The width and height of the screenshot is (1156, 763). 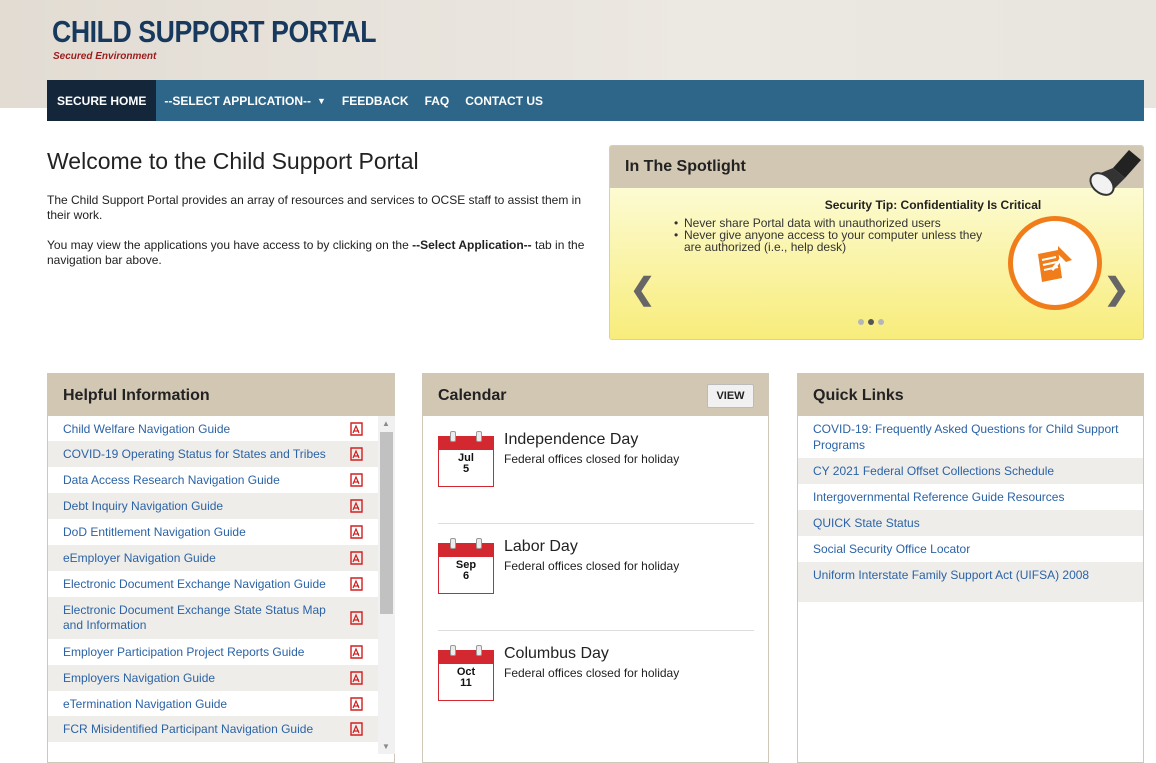 I want to click on list-item-label: DoD Entitlement Navigation Guide, so click(x=154, y=532).